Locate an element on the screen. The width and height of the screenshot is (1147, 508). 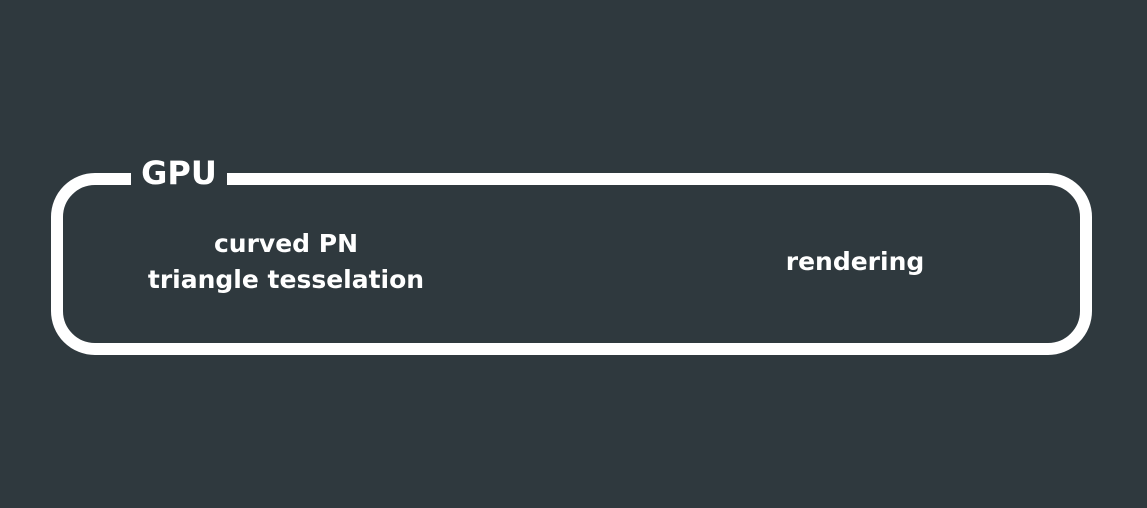
rendering-stage: rendering is located at coordinates (855, 262).